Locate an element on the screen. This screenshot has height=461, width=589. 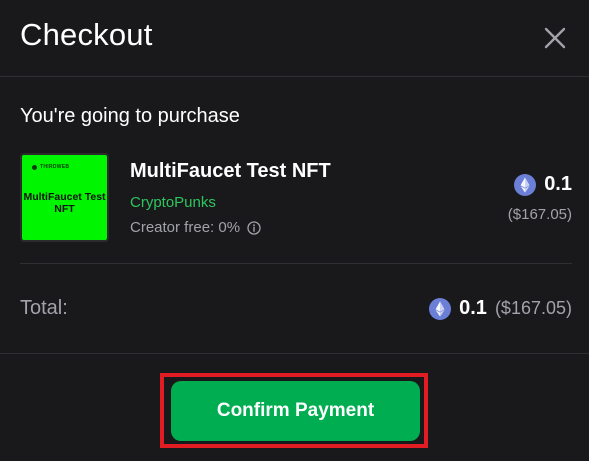
creator-fee: Creator free: 0% is located at coordinates (185, 227).